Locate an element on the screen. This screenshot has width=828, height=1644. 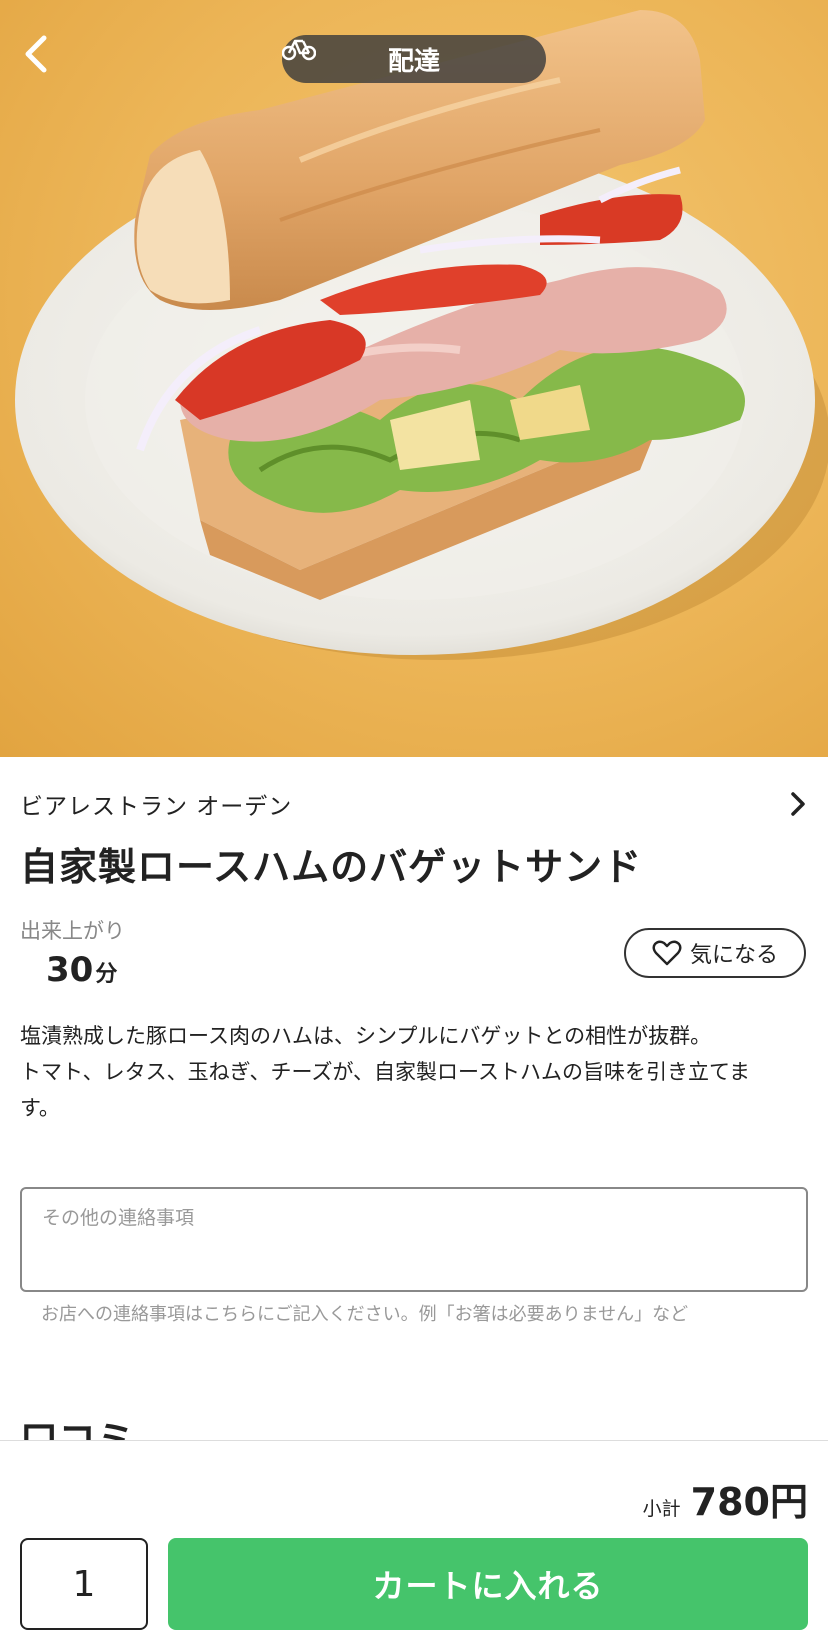
item-title: 自家製ロースハムのバゲットサンド is located at coordinates (331, 867).